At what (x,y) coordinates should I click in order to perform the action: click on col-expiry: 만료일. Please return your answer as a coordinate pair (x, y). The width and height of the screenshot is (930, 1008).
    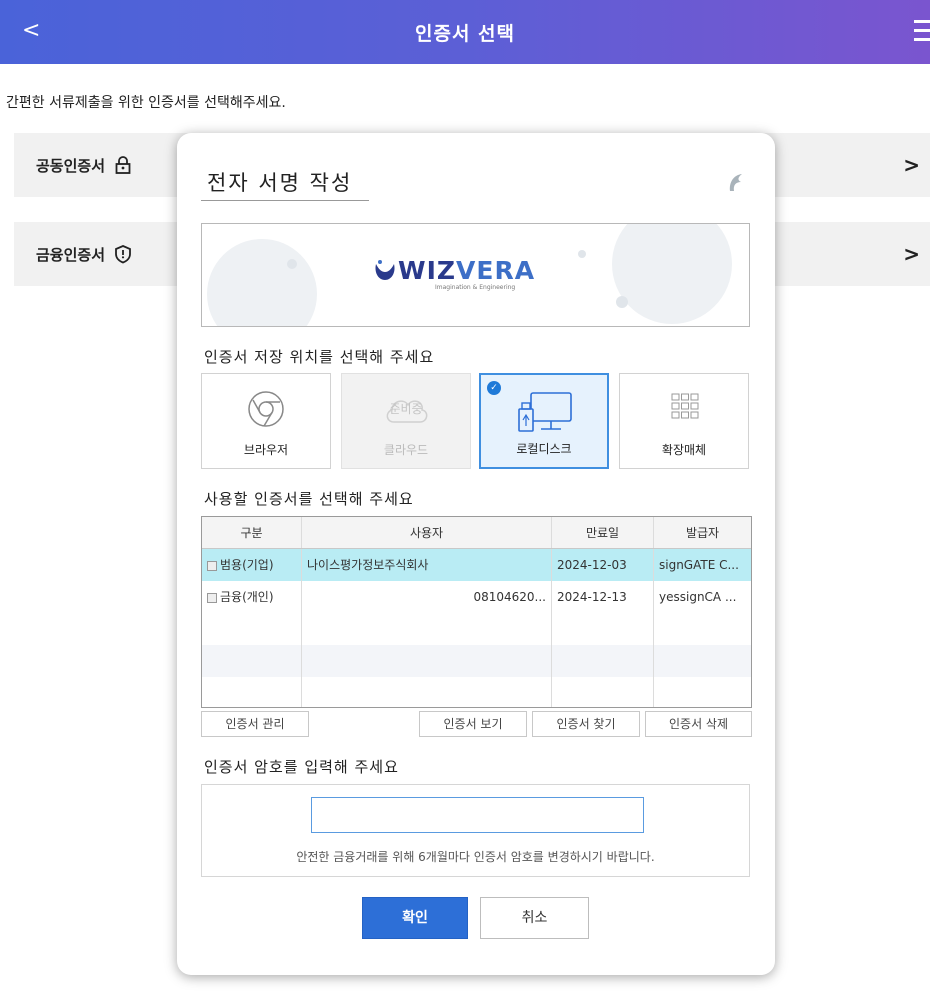
    Looking at the image, I should click on (603, 532).